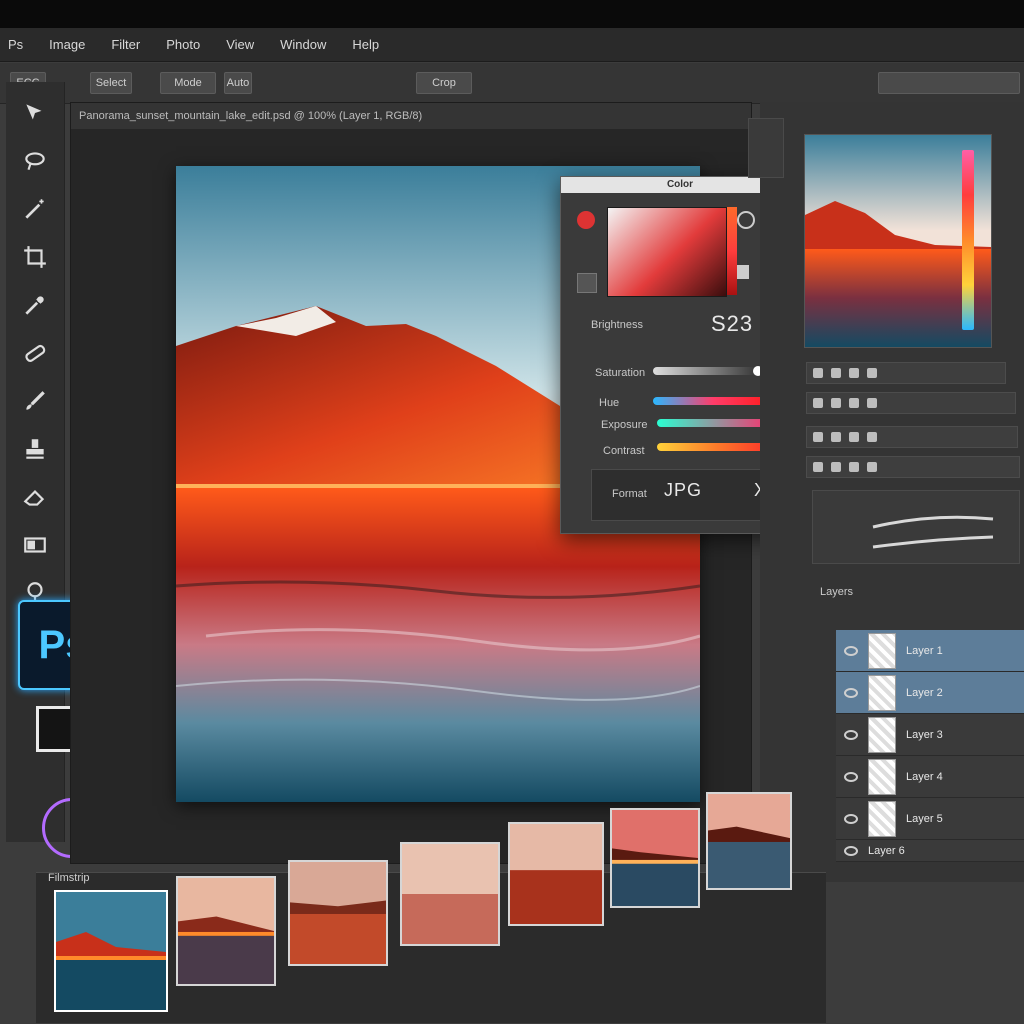  I want to click on lasso-tool, so click(35, 161).